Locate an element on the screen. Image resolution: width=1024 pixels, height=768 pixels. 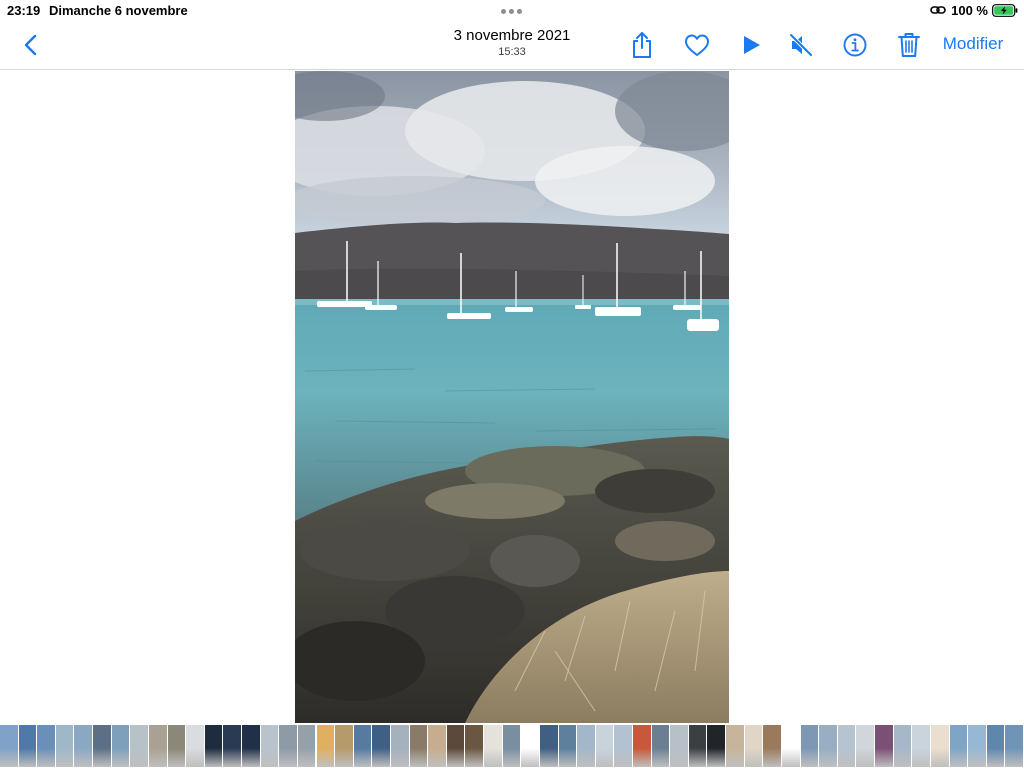
thumbnail-strip is located at coordinates (512, 746).